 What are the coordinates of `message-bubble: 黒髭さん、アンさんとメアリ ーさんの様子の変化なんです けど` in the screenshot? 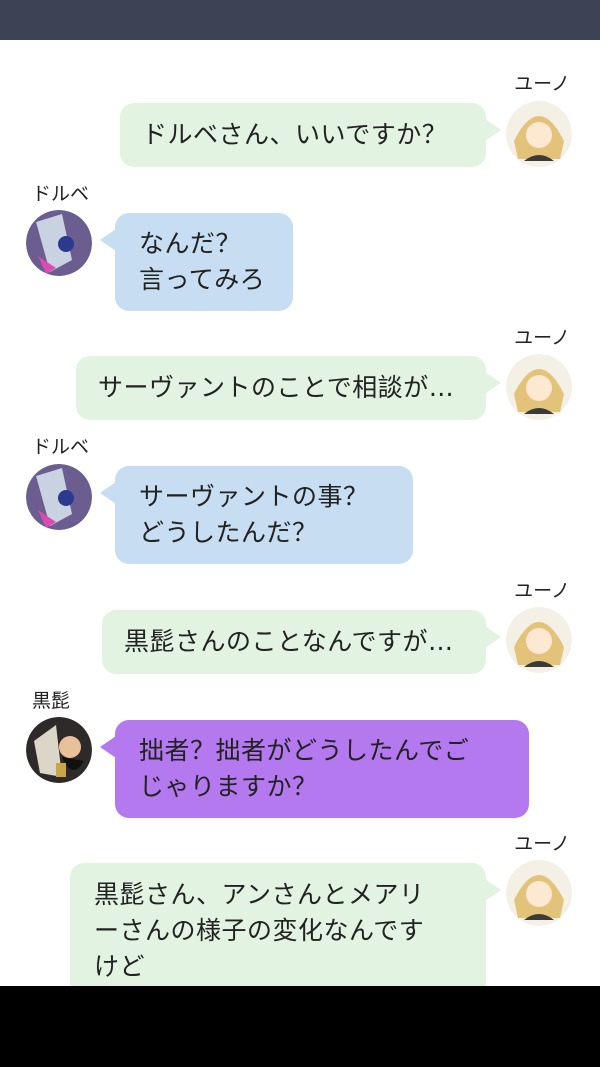 It's located at (285, 924).